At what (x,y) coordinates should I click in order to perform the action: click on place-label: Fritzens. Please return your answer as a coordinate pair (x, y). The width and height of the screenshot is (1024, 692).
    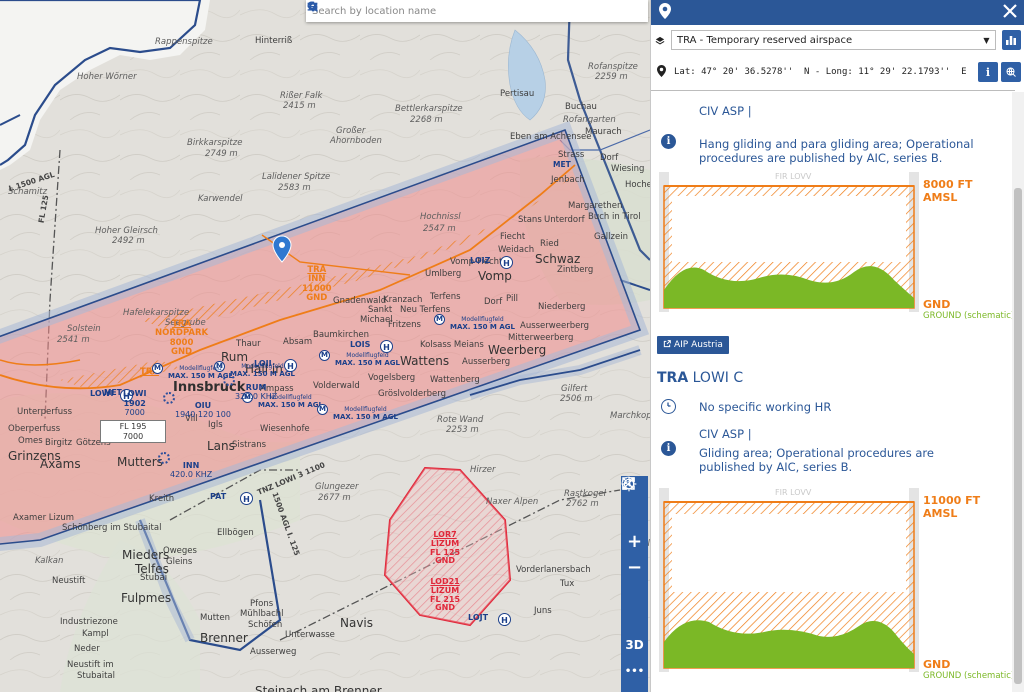
    Looking at the image, I should click on (404, 325).